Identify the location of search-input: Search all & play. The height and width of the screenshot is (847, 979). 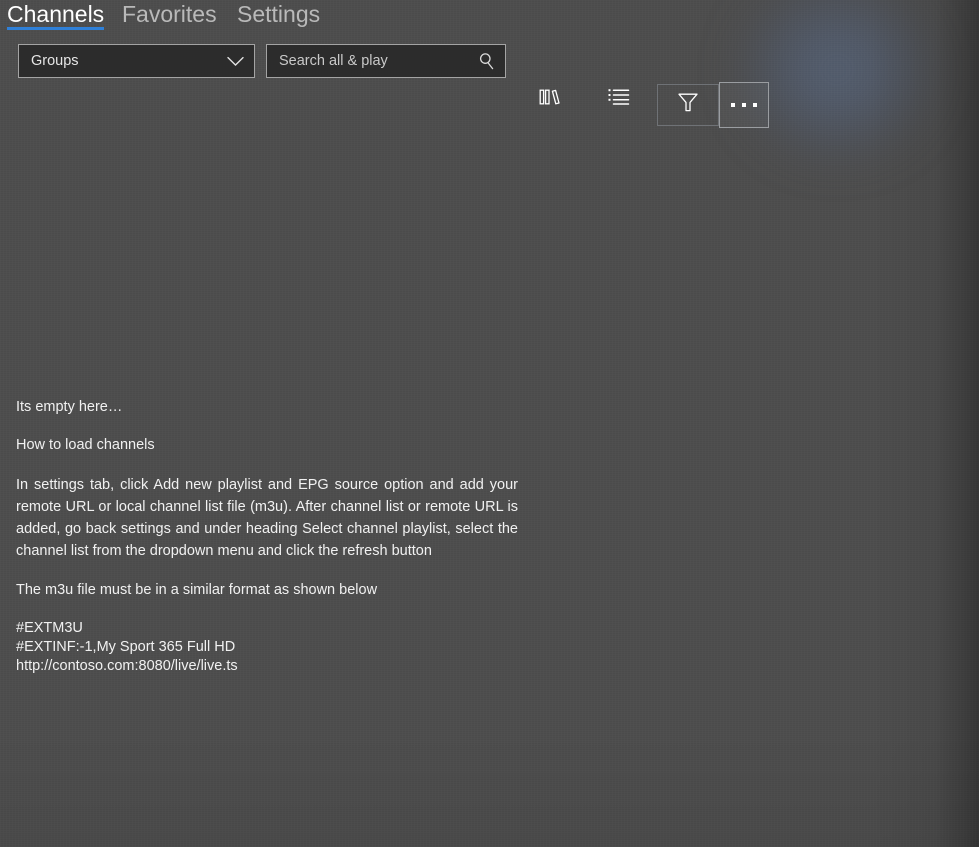
(370, 61).